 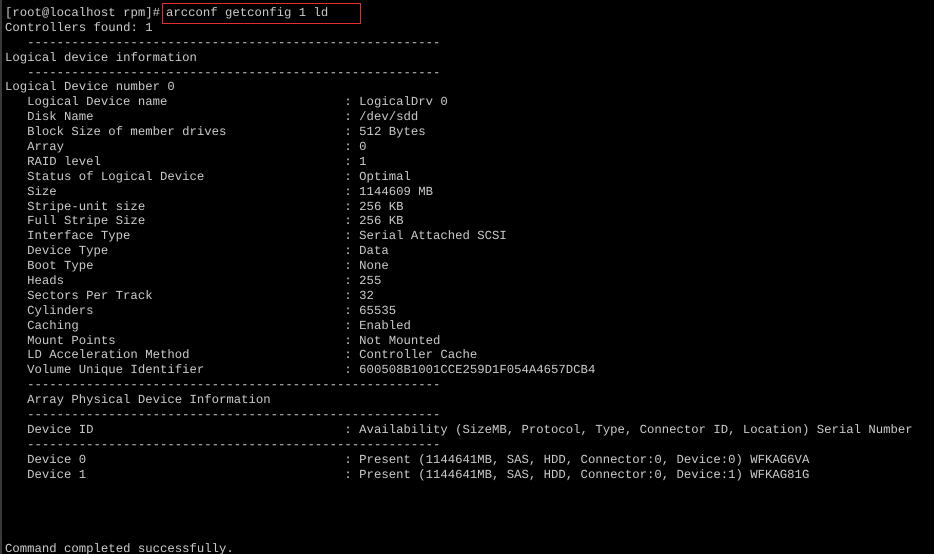 What do you see at coordinates (101, 58) in the screenshot?
I see `output-line: Logical device information` at bounding box center [101, 58].